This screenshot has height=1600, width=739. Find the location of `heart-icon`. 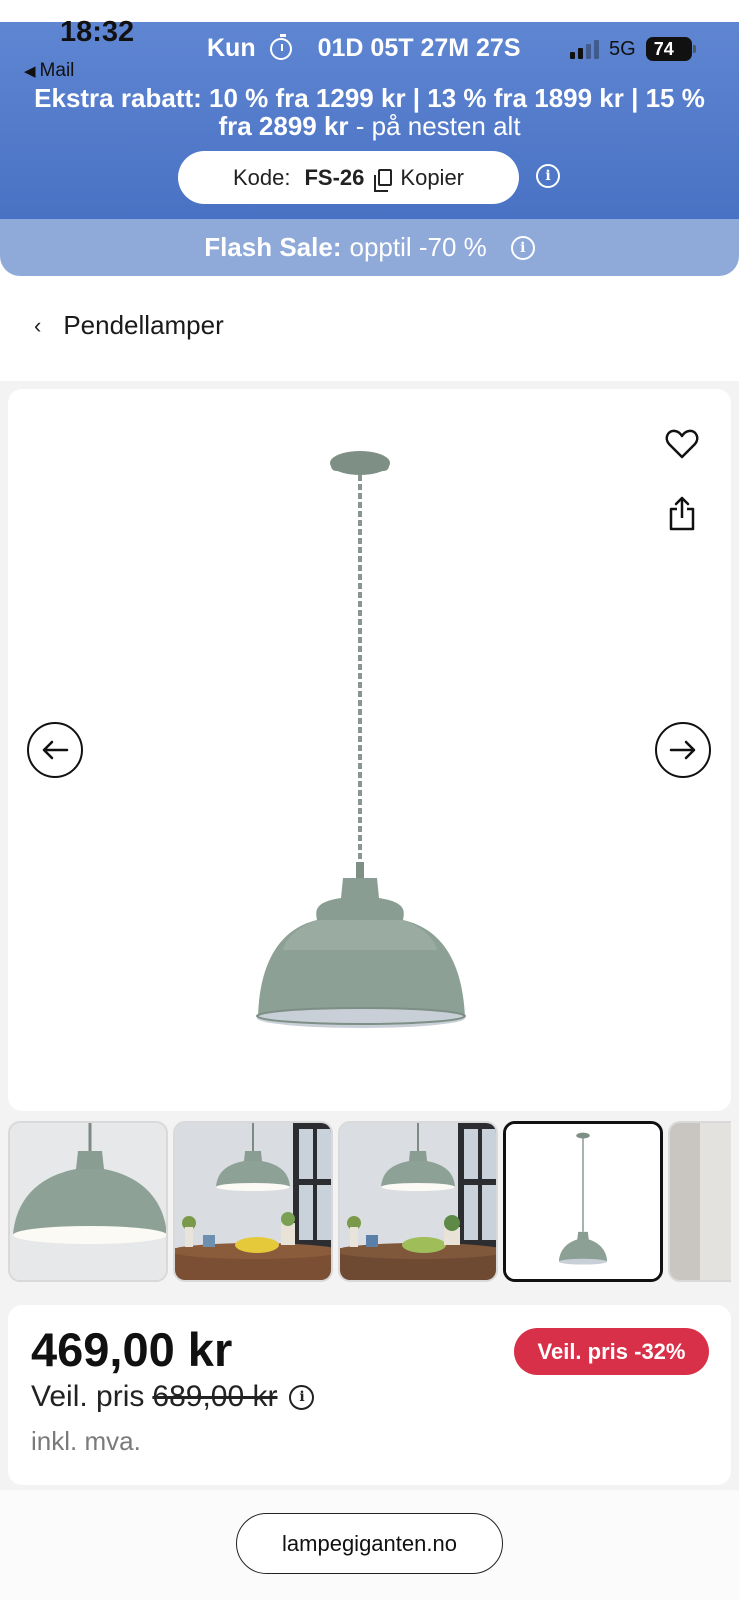

heart-icon is located at coordinates (682, 444).